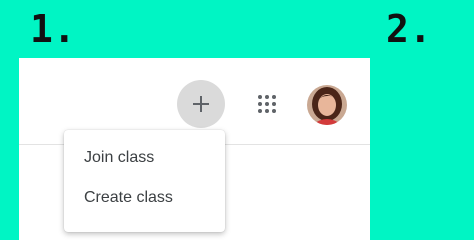 The width and height of the screenshot is (474, 240). I want to click on create-join-menu: Join class Create class, so click(144, 181).